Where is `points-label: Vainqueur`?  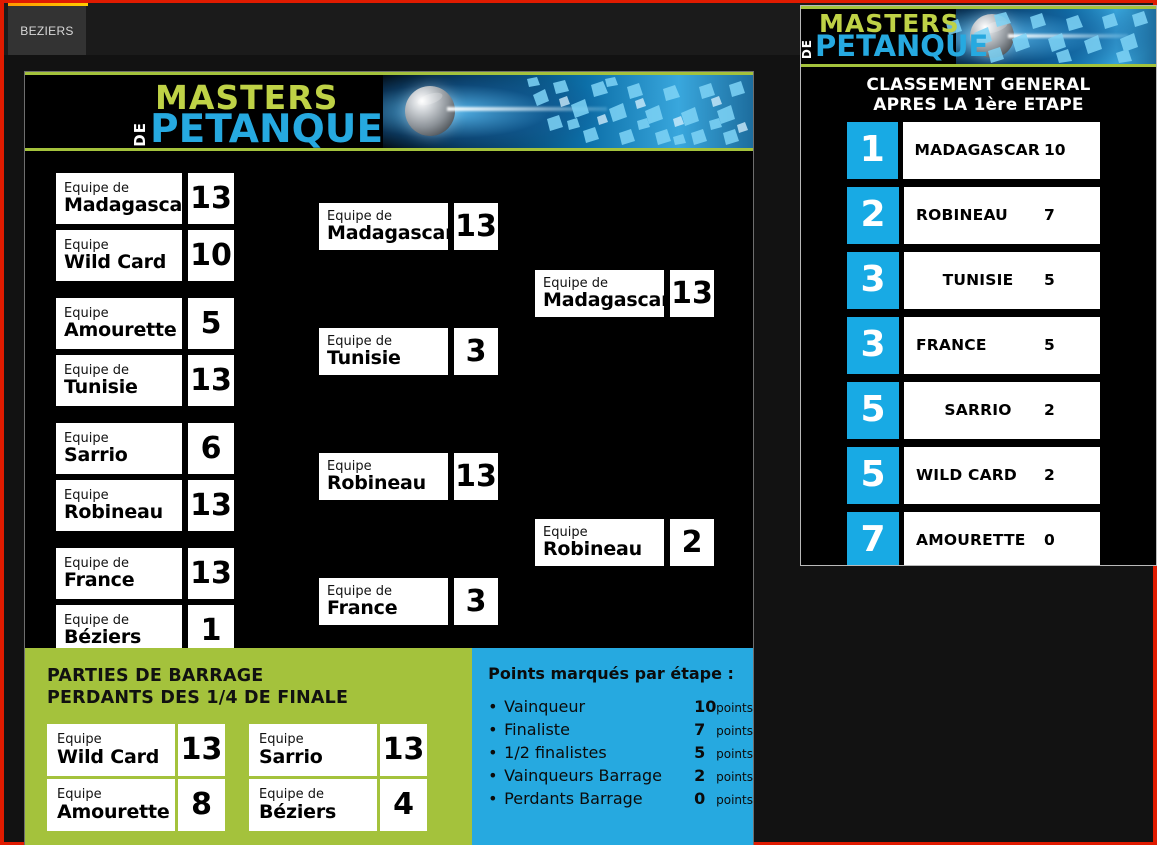
points-label: Vainqueur is located at coordinates (545, 706).